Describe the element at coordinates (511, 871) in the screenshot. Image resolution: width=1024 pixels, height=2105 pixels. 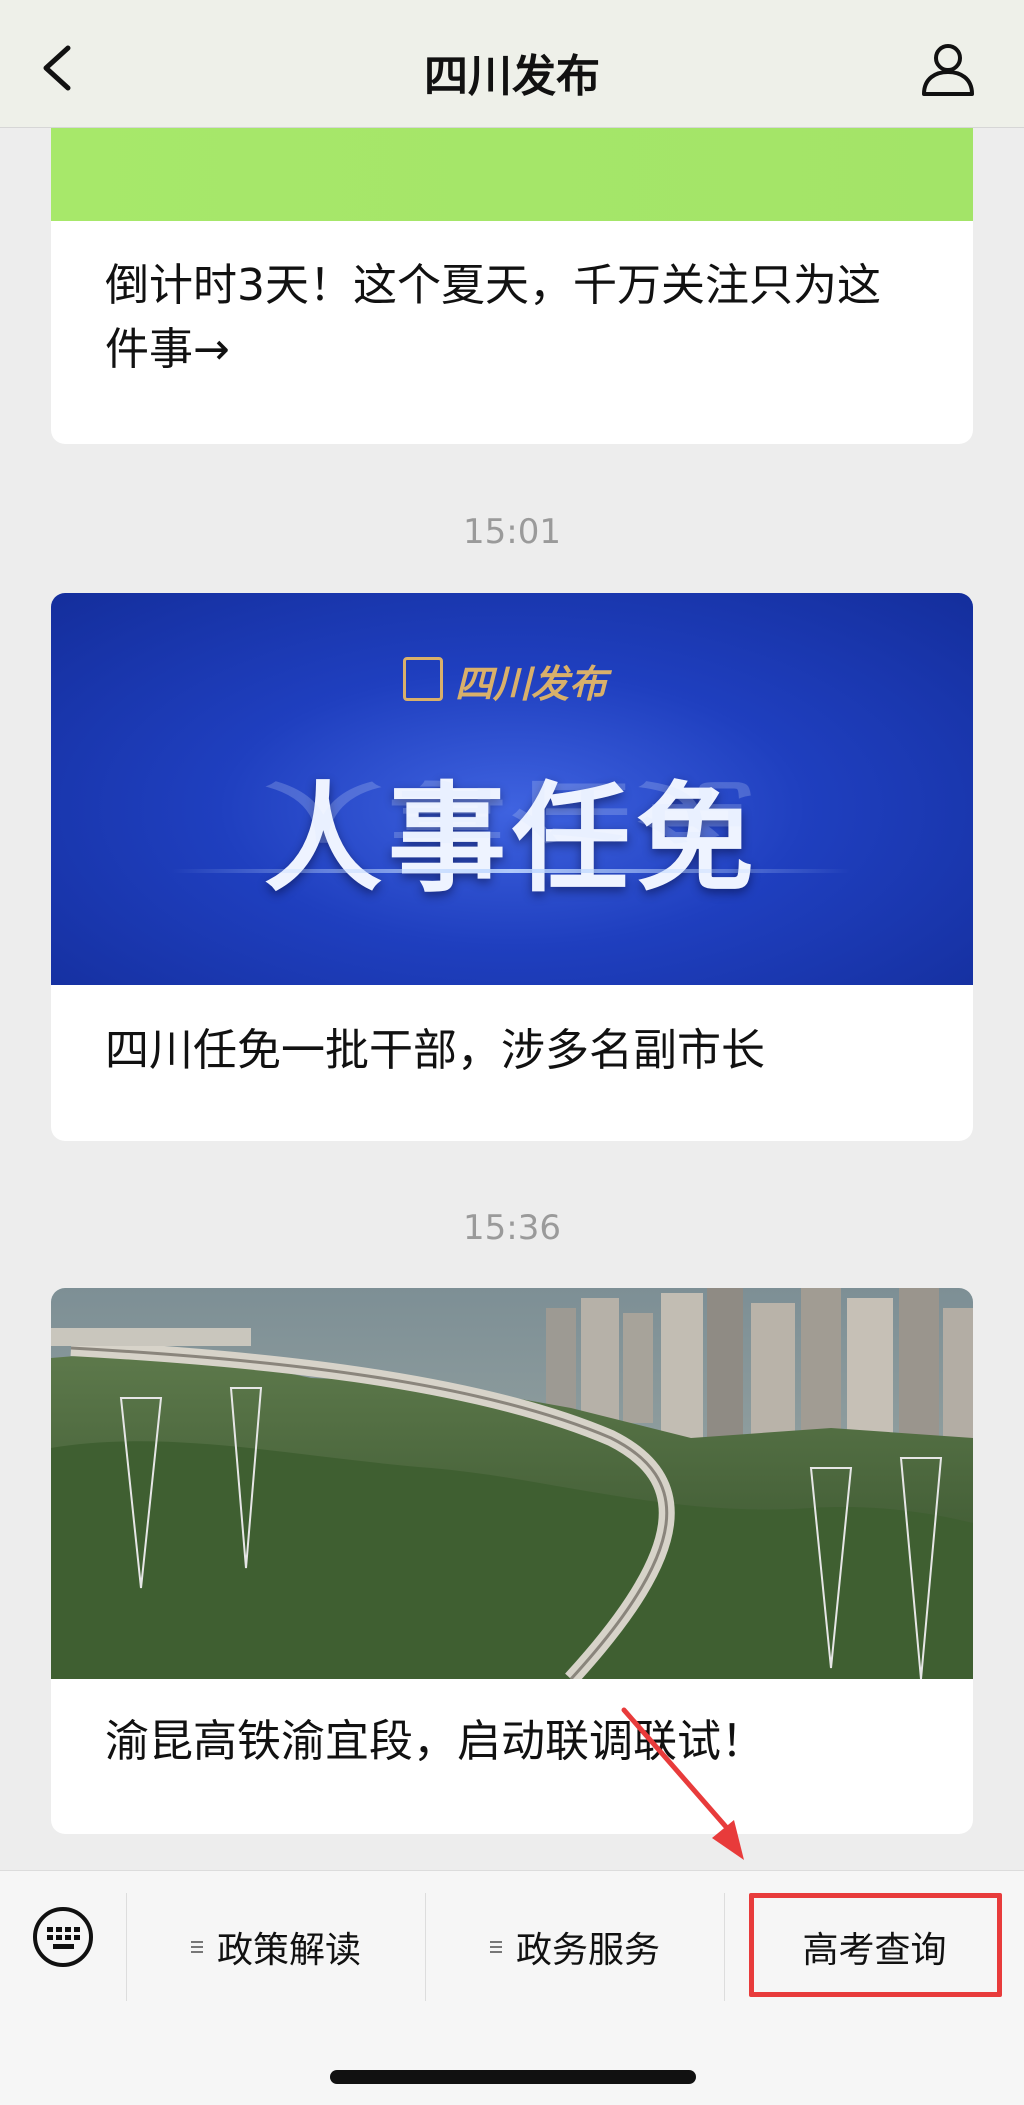
I see `light-flare` at that location.